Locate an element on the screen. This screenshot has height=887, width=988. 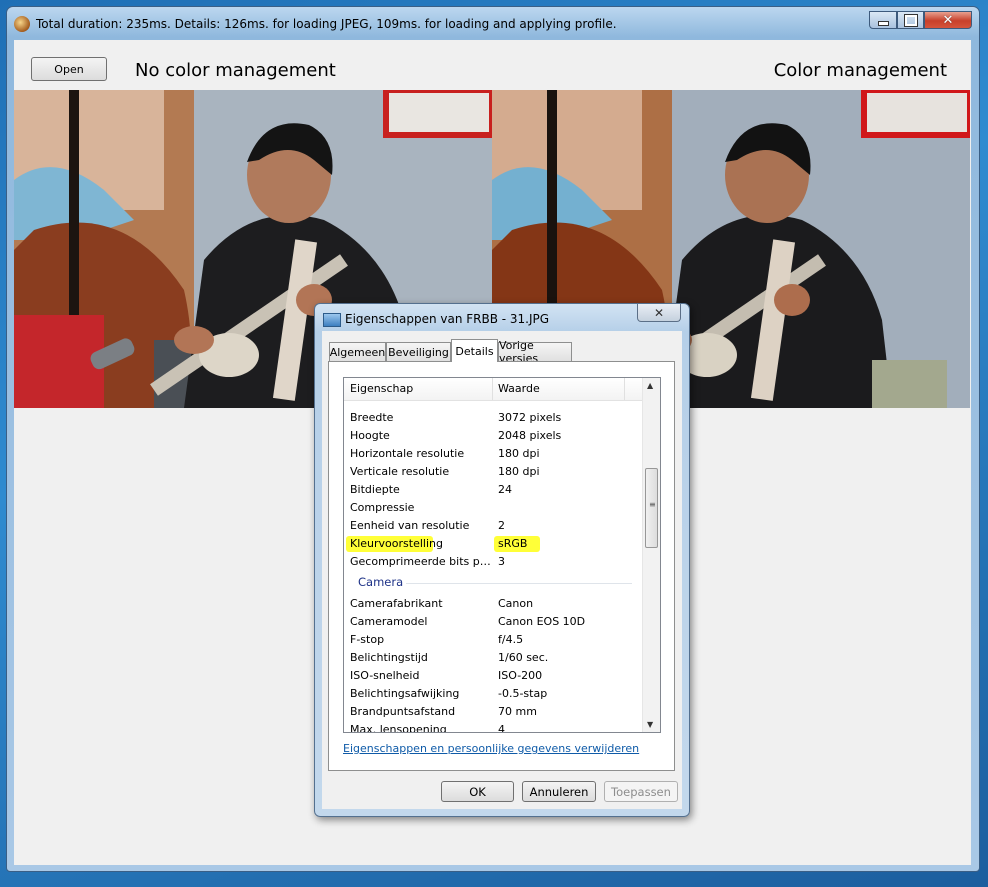
list-row: Breedte 3072 pixels is located at coordinates (493, 418).